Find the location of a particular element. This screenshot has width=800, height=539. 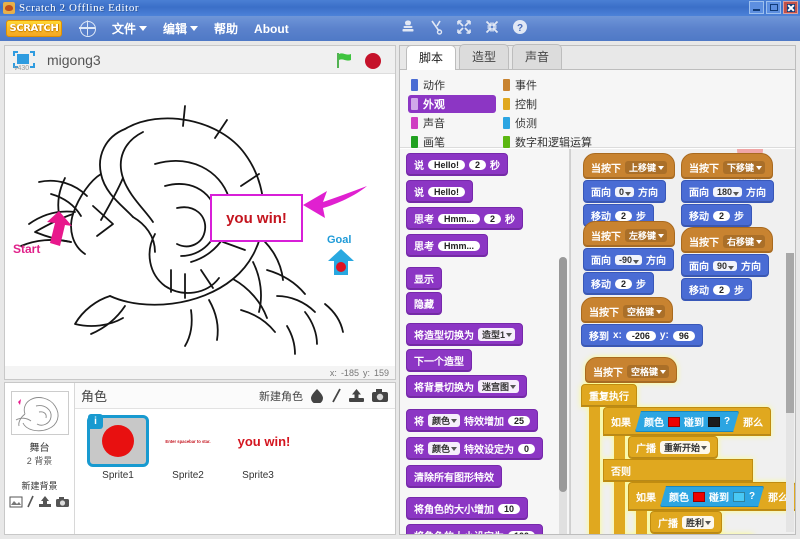

block-broadcast-1: 广播 重新开始 is located at coordinates (673, 447).